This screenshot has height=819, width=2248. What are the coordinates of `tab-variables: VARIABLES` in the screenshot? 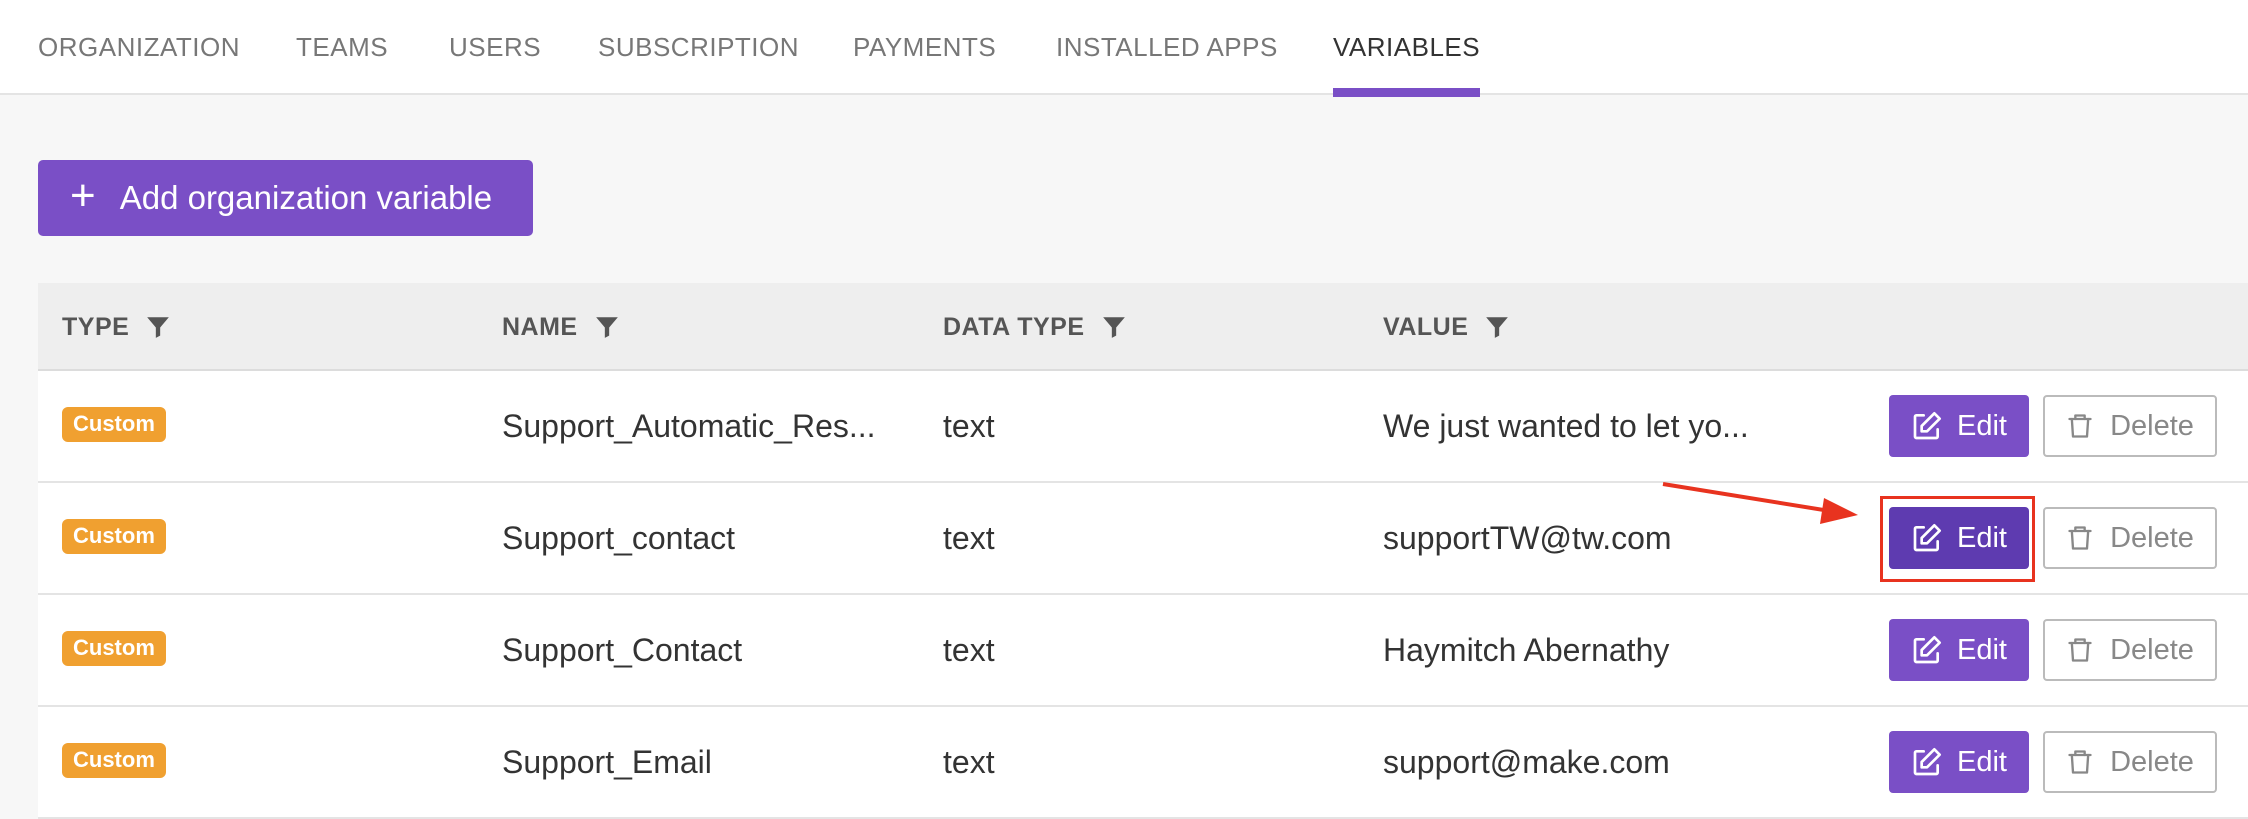 It's located at (1407, 48).